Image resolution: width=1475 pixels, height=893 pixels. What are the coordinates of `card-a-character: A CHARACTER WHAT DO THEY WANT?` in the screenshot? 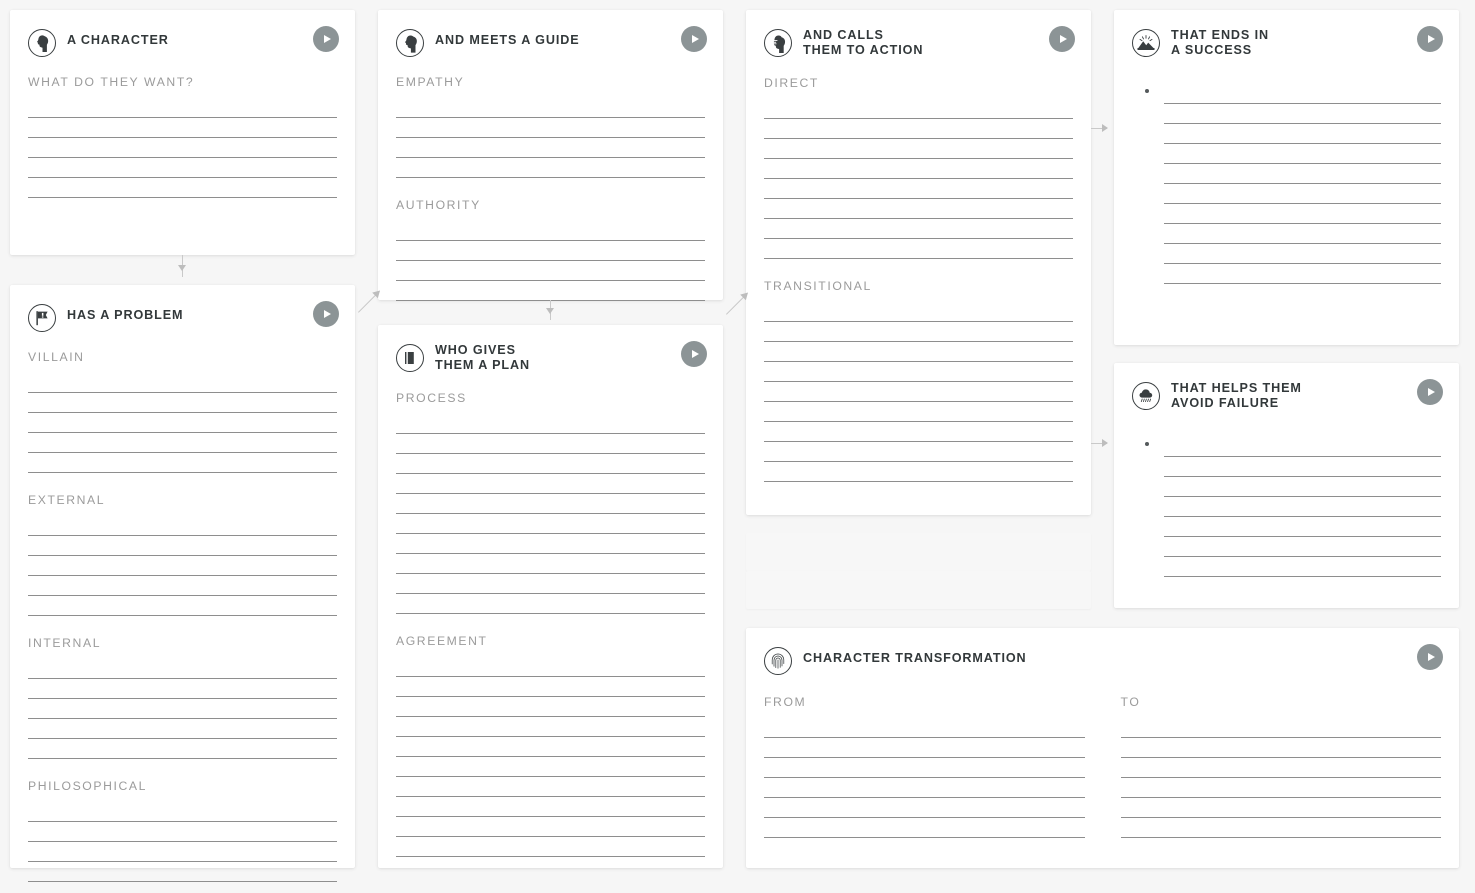 It's located at (182, 132).